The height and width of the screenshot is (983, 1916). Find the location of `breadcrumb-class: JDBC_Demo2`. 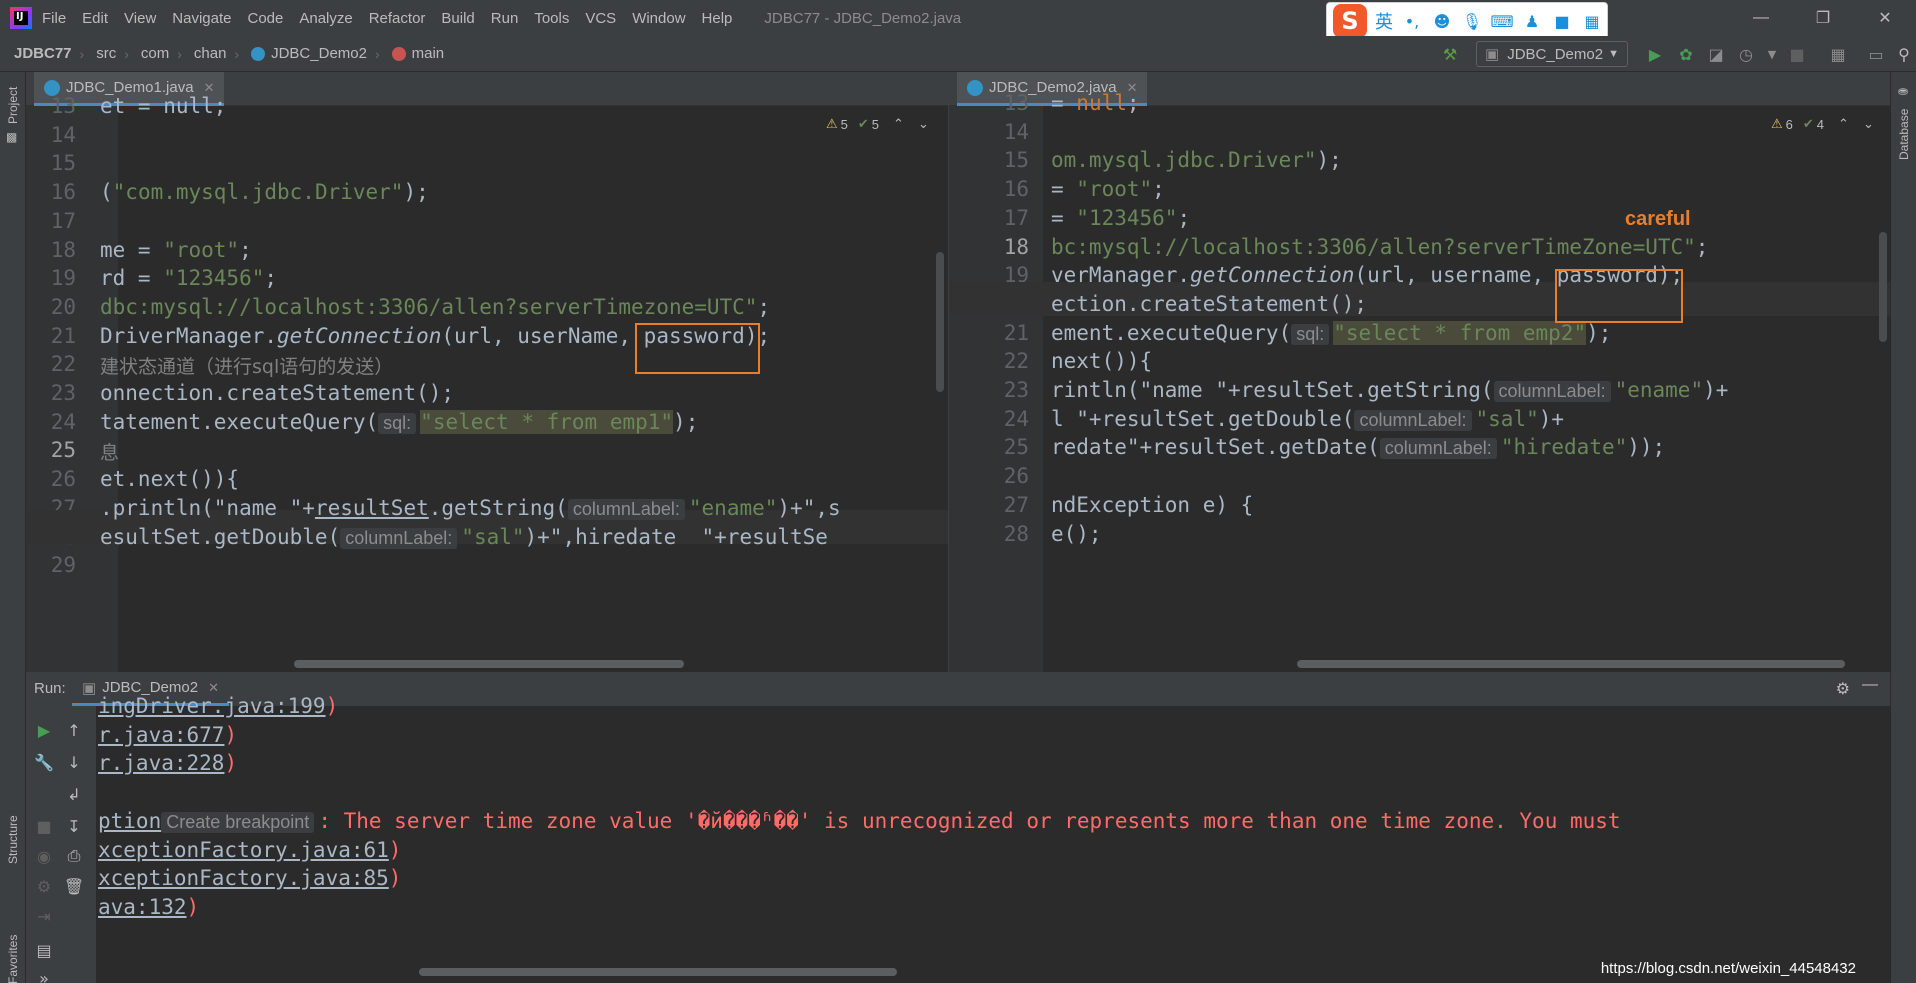

breadcrumb-class: JDBC_Demo2 is located at coordinates (309, 53).